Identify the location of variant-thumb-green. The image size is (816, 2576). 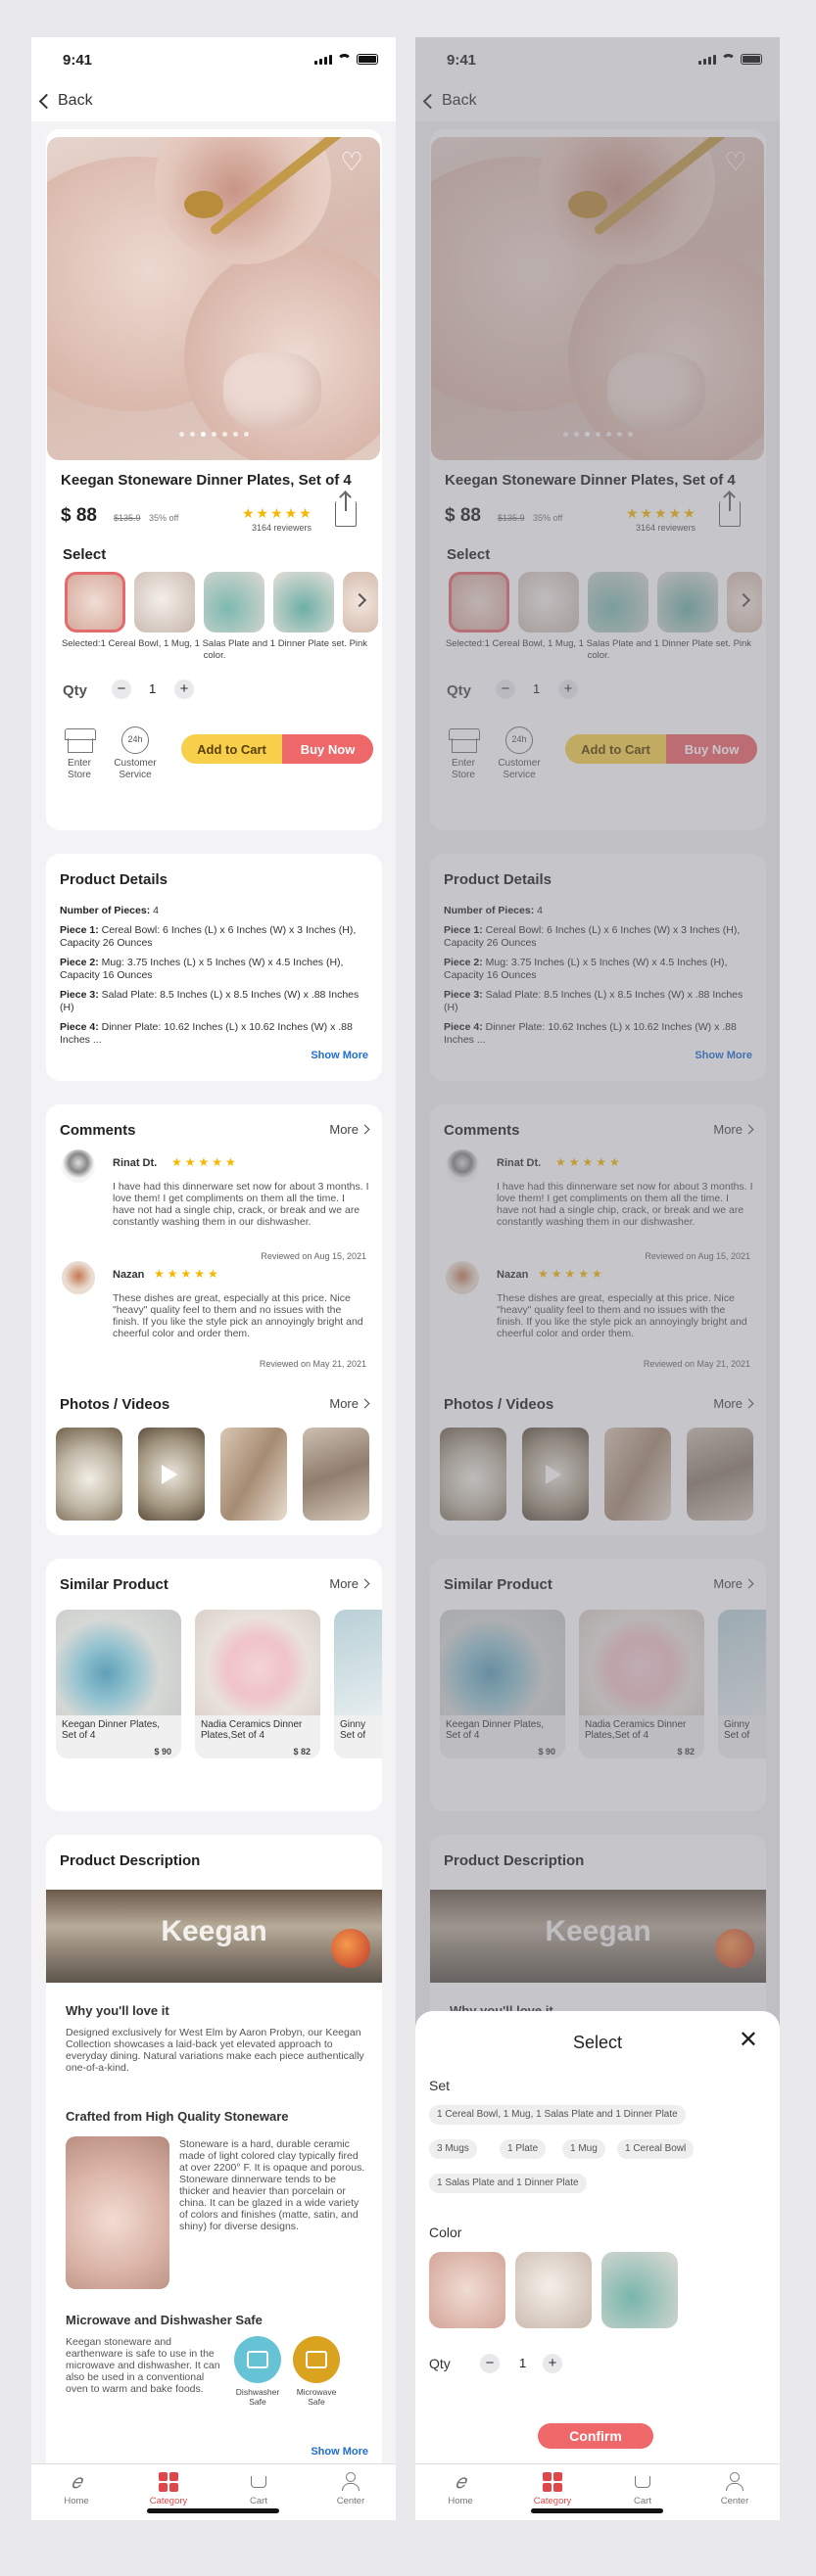
(303, 602).